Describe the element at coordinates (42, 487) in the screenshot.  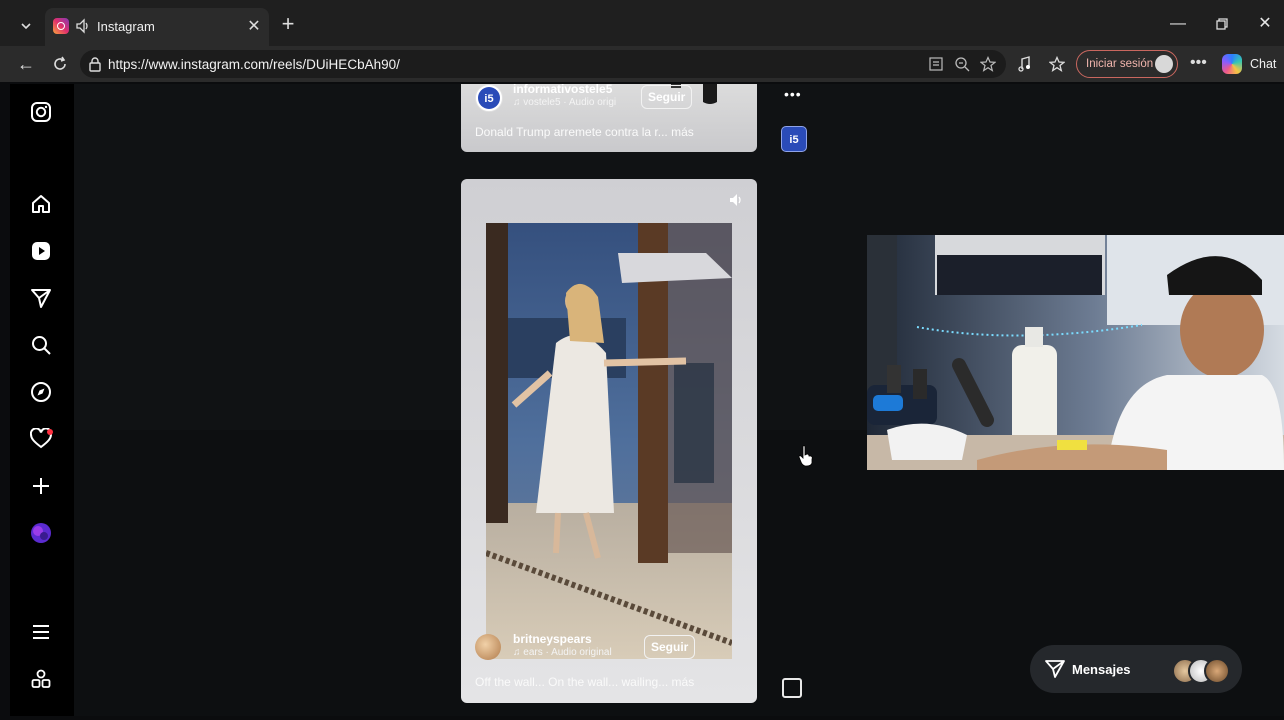
I see `create-plus-icon` at that location.